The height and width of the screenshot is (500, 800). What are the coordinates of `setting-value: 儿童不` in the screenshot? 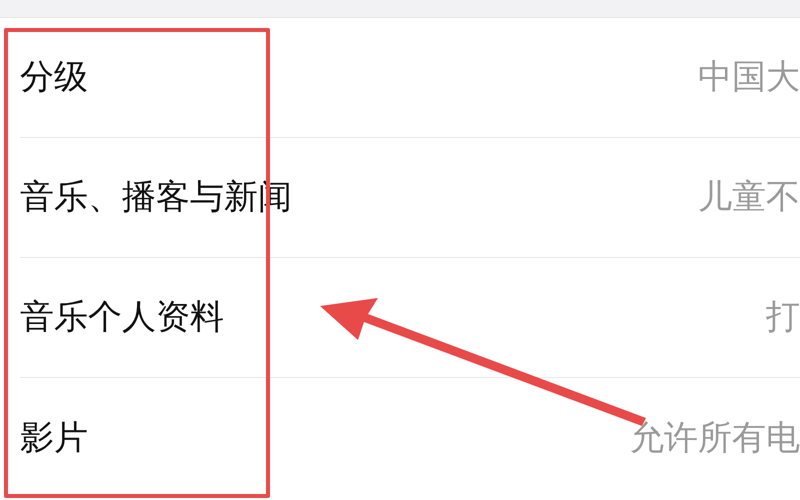 It's located at (749, 197).